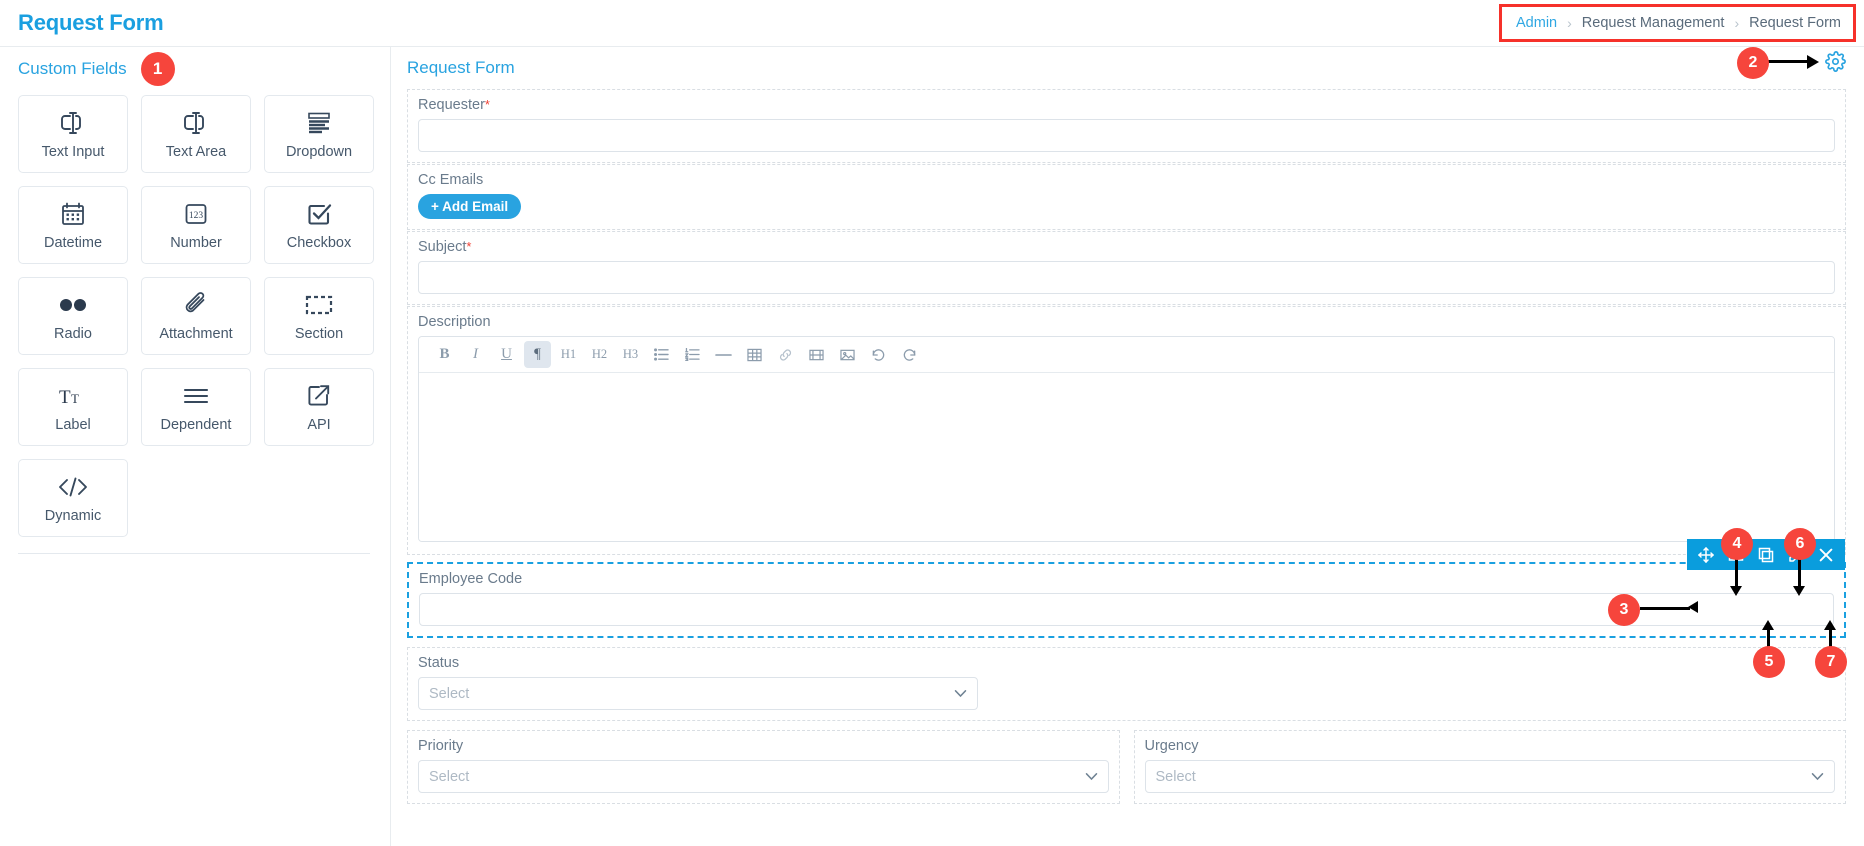 This screenshot has width=1864, height=846. Describe the element at coordinates (568, 354) in the screenshot. I see `heading-1-icon: H1` at that location.